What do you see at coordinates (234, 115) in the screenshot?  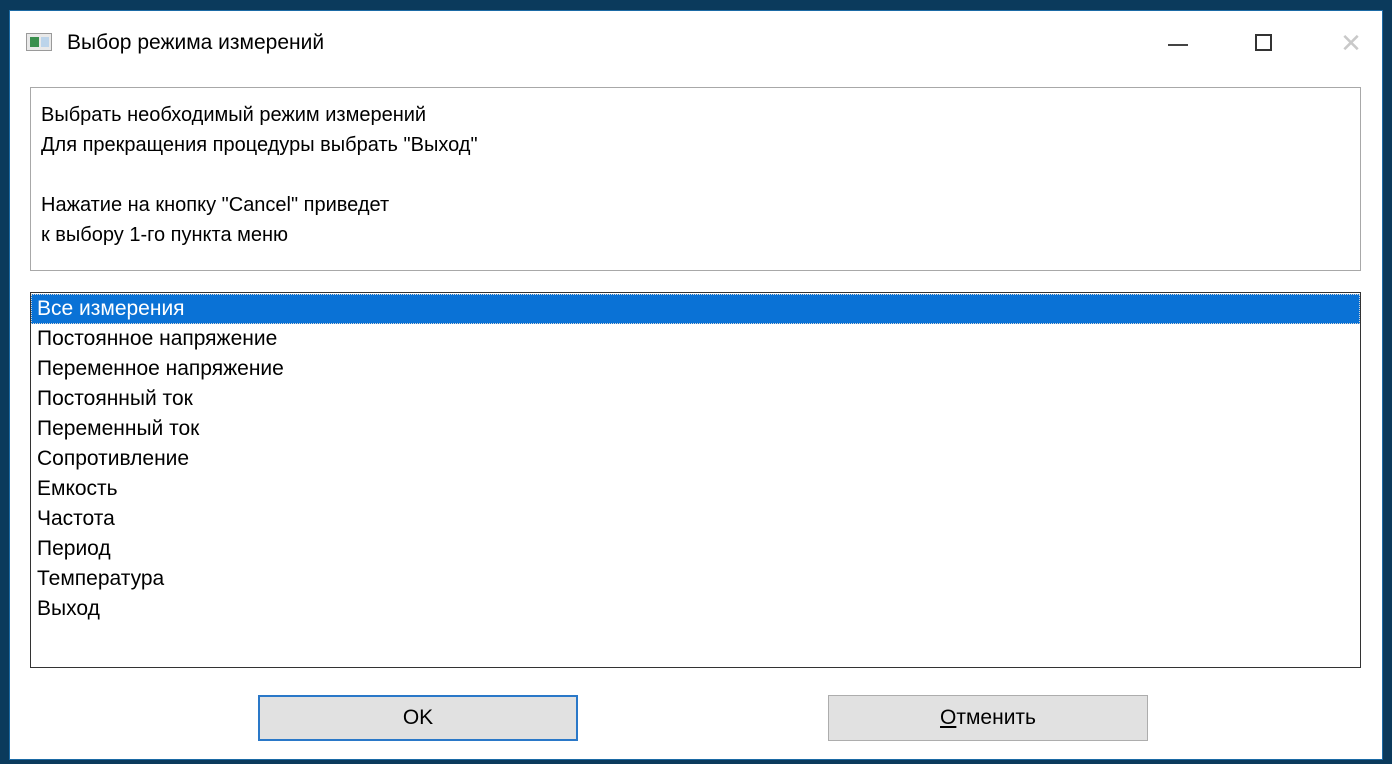 I see `message-line: Выбрать необходимый режим измерений` at bounding box center [234, 115].